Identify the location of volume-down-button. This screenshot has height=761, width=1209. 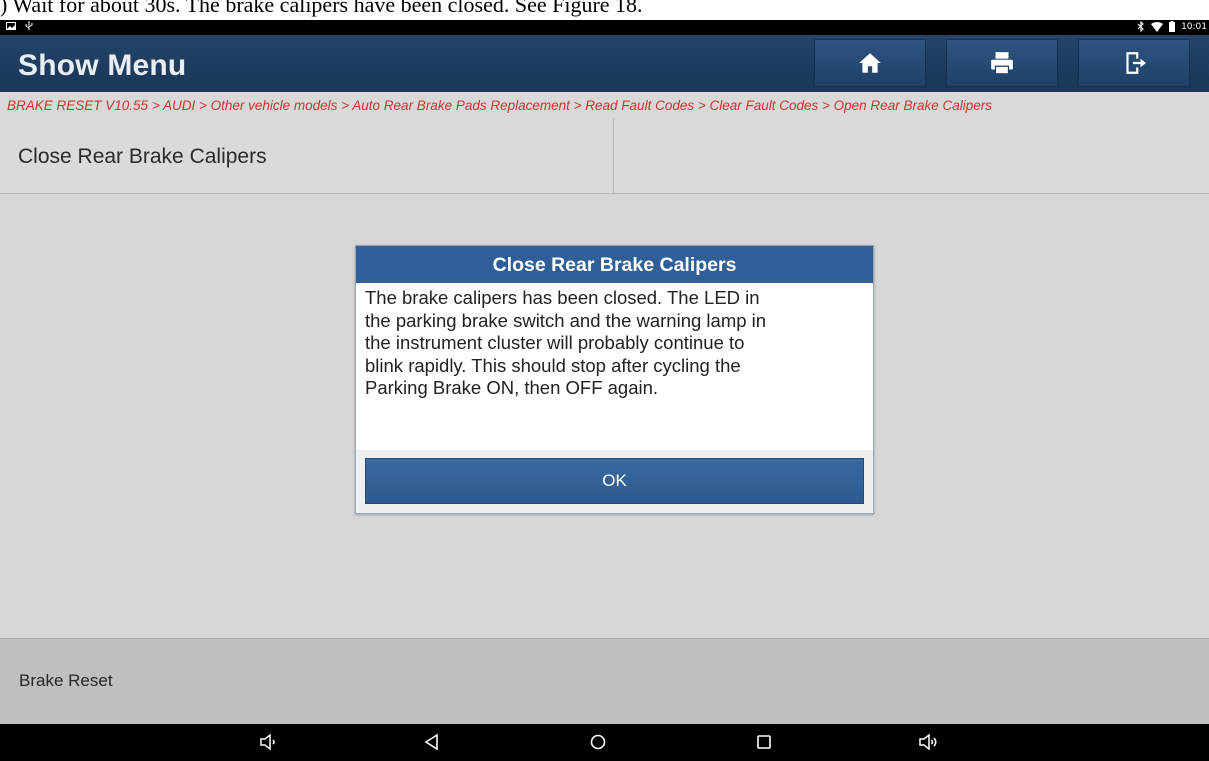
(268, 742).